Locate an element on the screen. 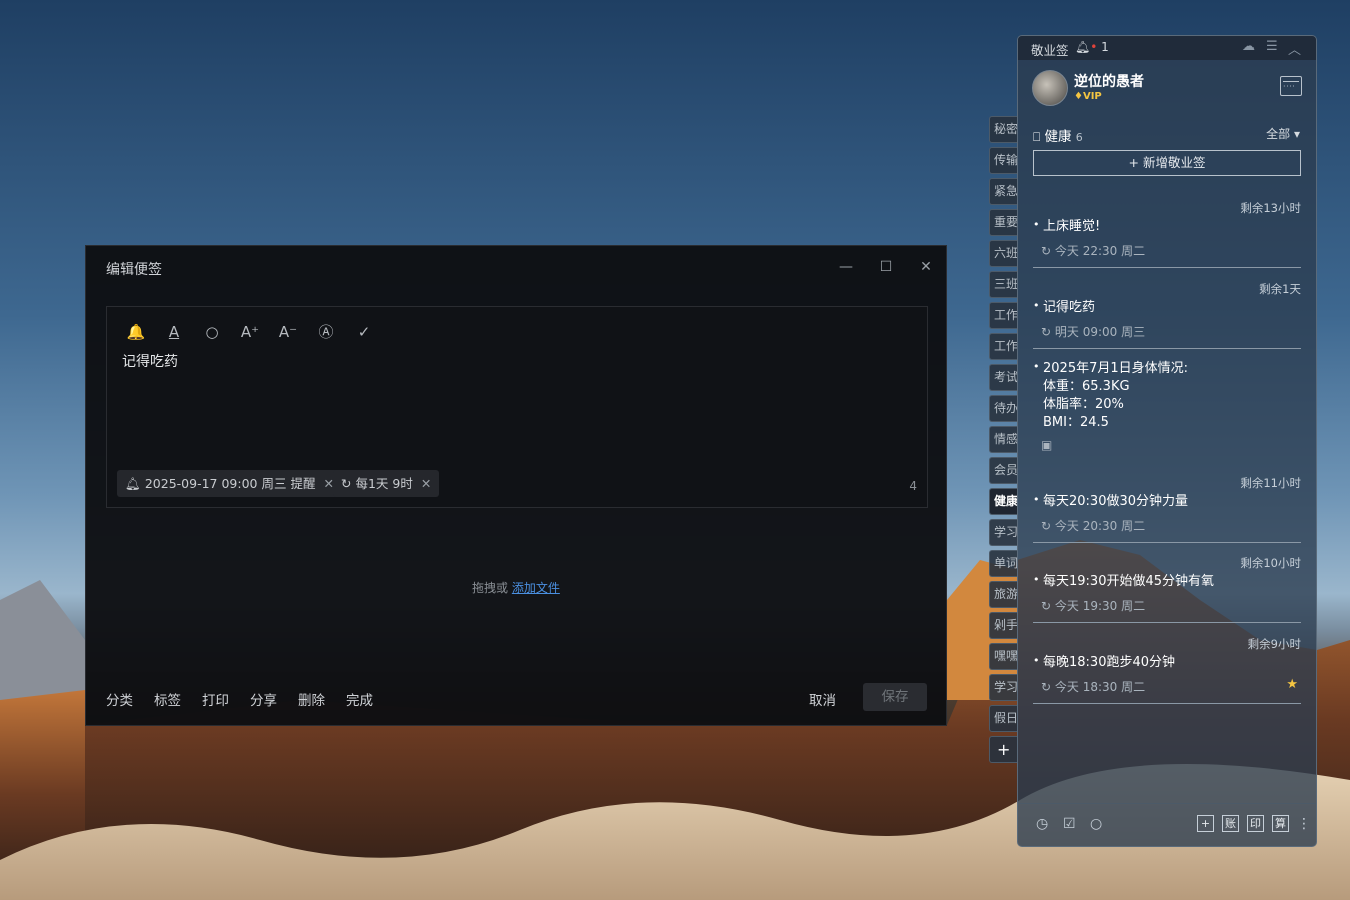 The width and height of the screenshot is (1350, 900). font-increase-icon: A⁺ is located at coordinates (250, 332).